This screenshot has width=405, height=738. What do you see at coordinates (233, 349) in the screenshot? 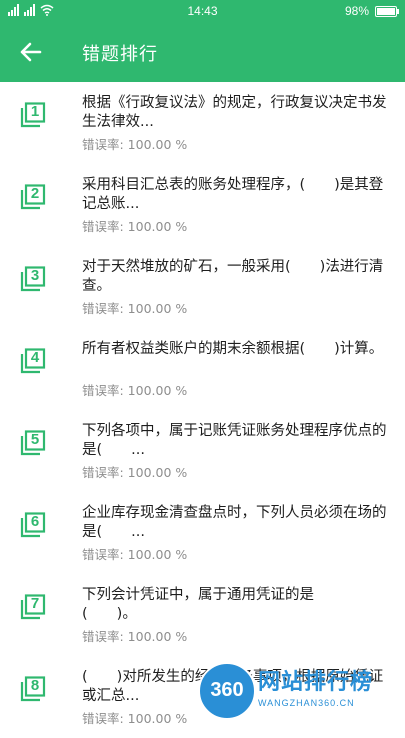
I see `question-text: 所有者权益类账户的期末余额根据( )计算。` at bounding box center [233, 349].